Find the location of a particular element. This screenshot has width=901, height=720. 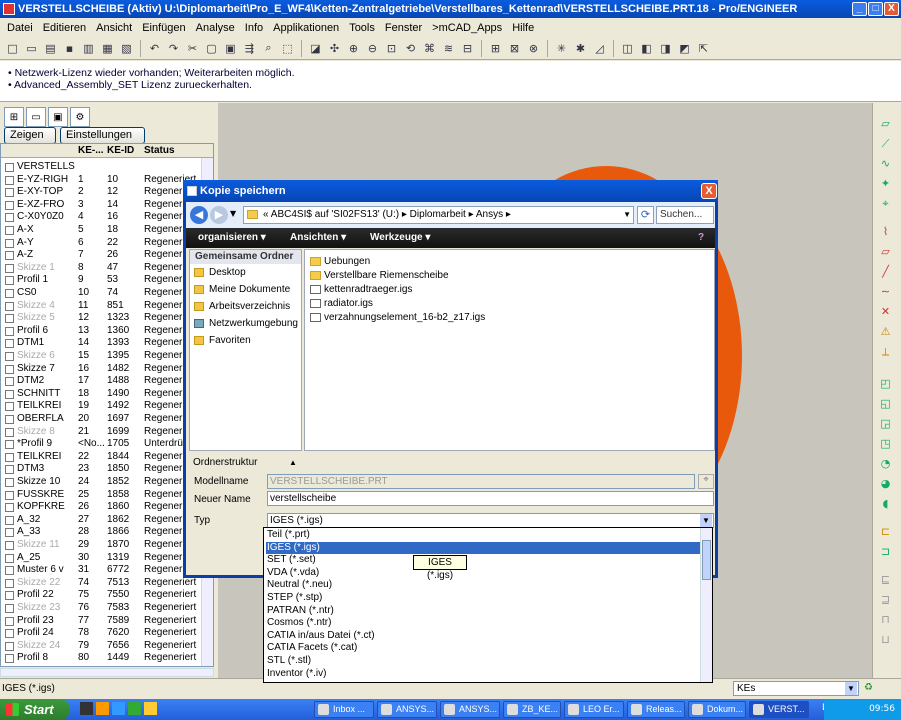

chamfer-icon: ◖ is located at coordinates (885, 503).